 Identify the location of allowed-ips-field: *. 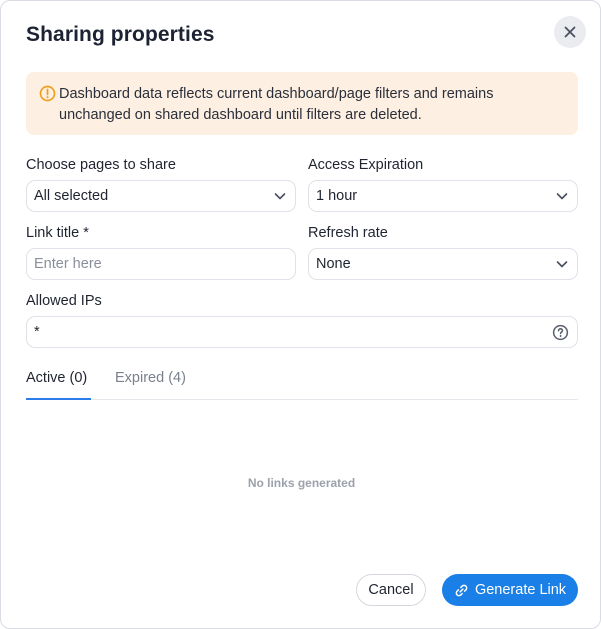
(302, 332).